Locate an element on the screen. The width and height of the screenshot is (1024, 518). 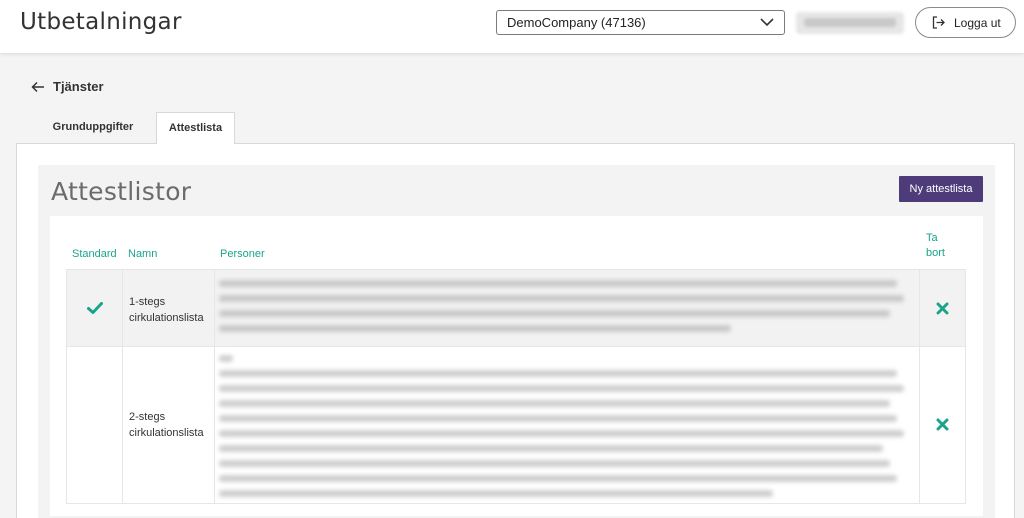
company-select: DemoCompany (47136) is located at coordinates (640, 22).